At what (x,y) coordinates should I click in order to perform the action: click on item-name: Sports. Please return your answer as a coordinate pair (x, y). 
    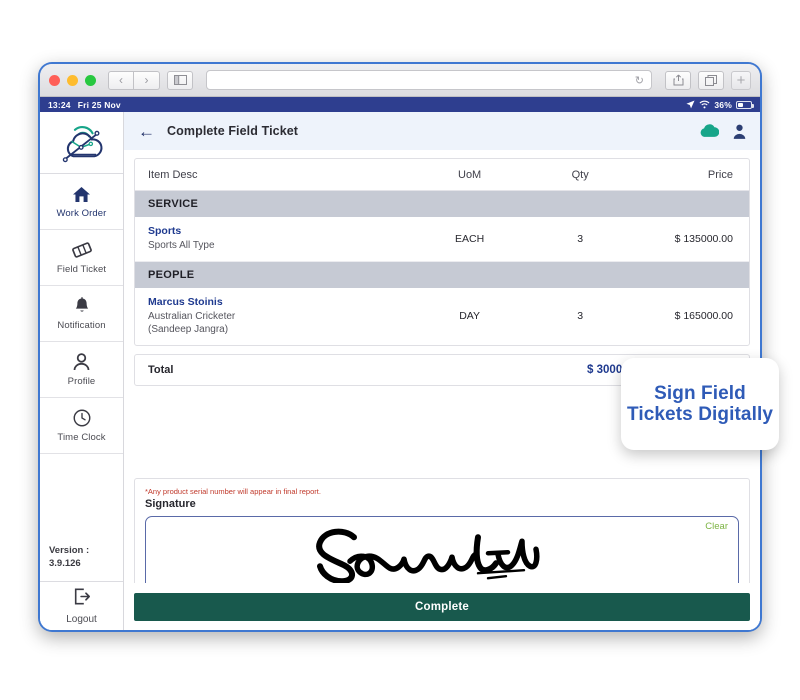
    Looking at the image, I should click on (165, 231).